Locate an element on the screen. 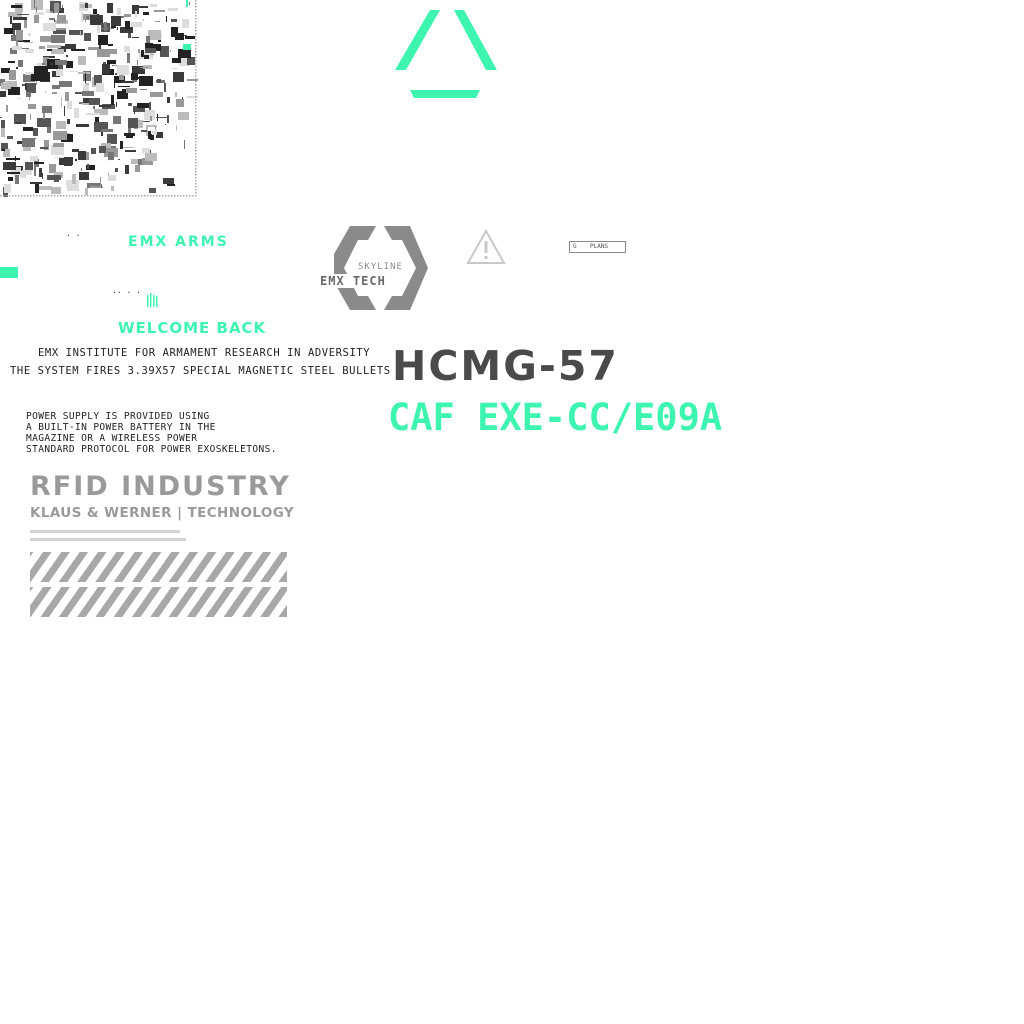  model-title: HCMG-57 is located at coordinates (505, 366).